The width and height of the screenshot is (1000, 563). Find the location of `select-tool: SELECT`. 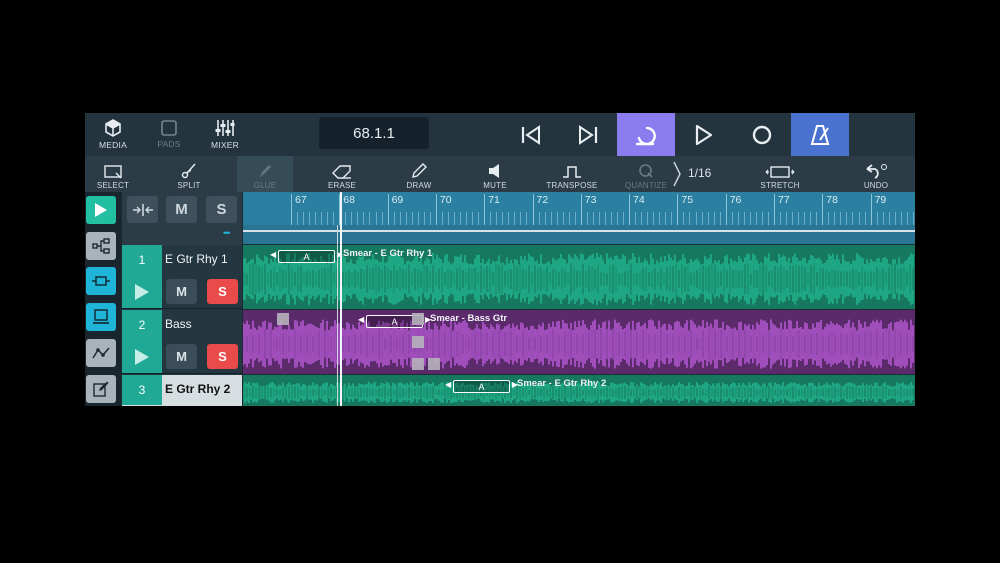

select-tool: SELECT is located at coordinates (113, 174).